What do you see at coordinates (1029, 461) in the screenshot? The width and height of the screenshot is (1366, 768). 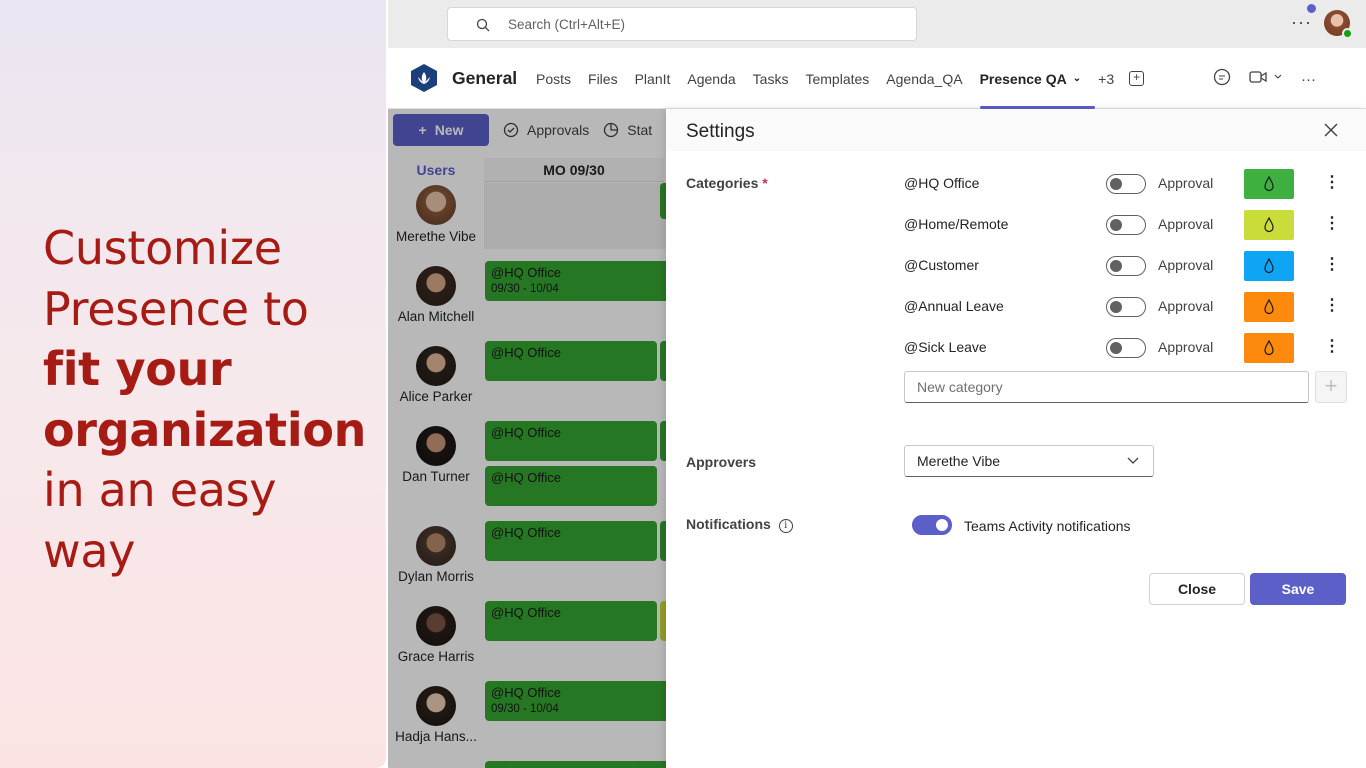 I see `approvers-dropdown: Merethe Vibe` at bounding box center [1029, 461].